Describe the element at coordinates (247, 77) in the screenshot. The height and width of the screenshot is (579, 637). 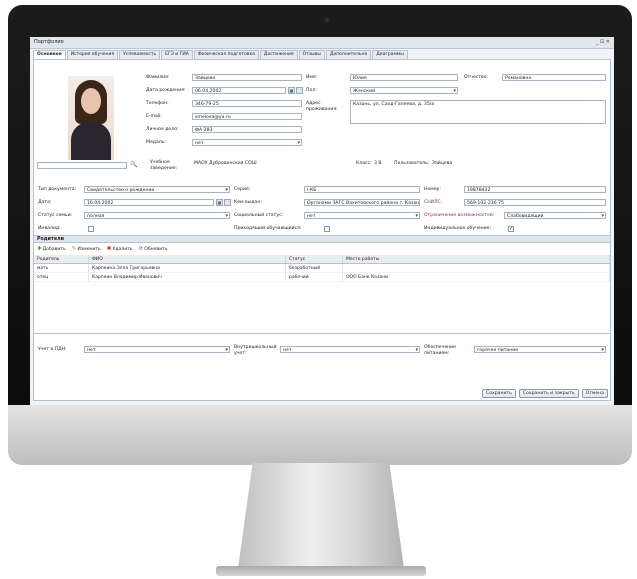
I see `surname-field: Зайцева` at that location.